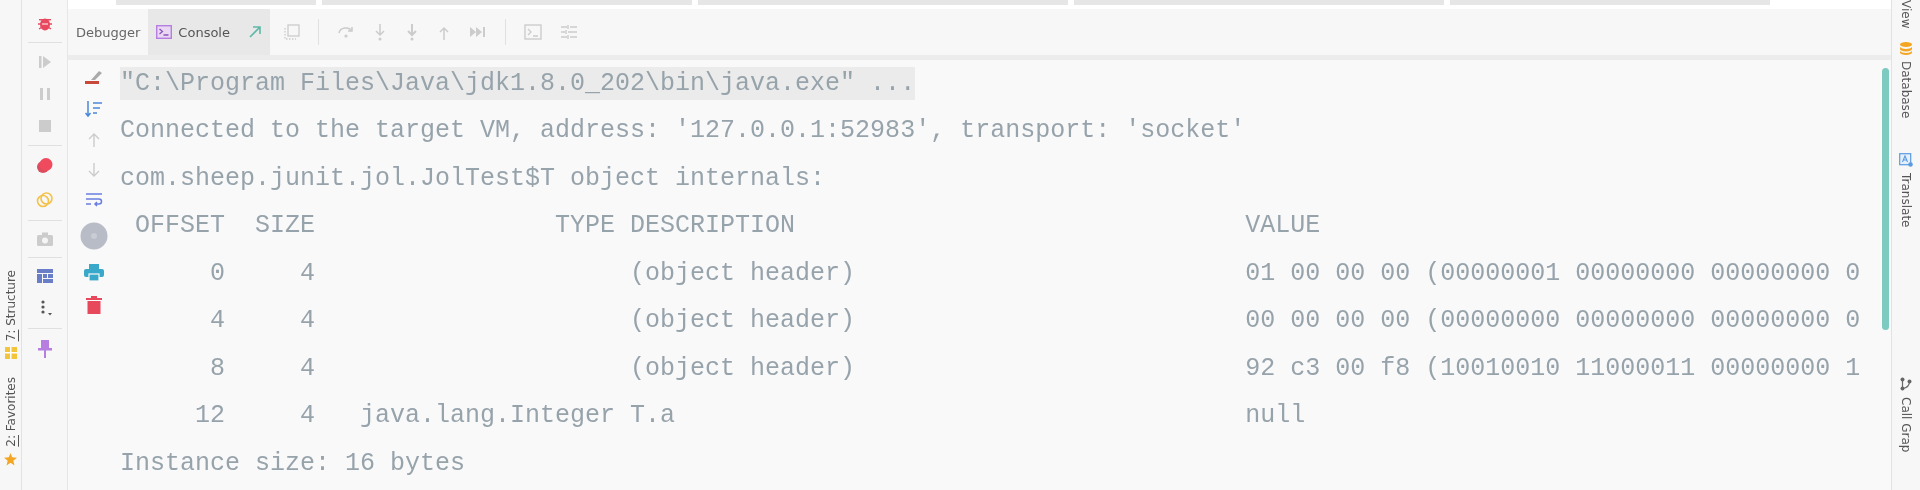 This screenshot has height=490, width=1920. I want to click on layout-icon, so click(44, 276).